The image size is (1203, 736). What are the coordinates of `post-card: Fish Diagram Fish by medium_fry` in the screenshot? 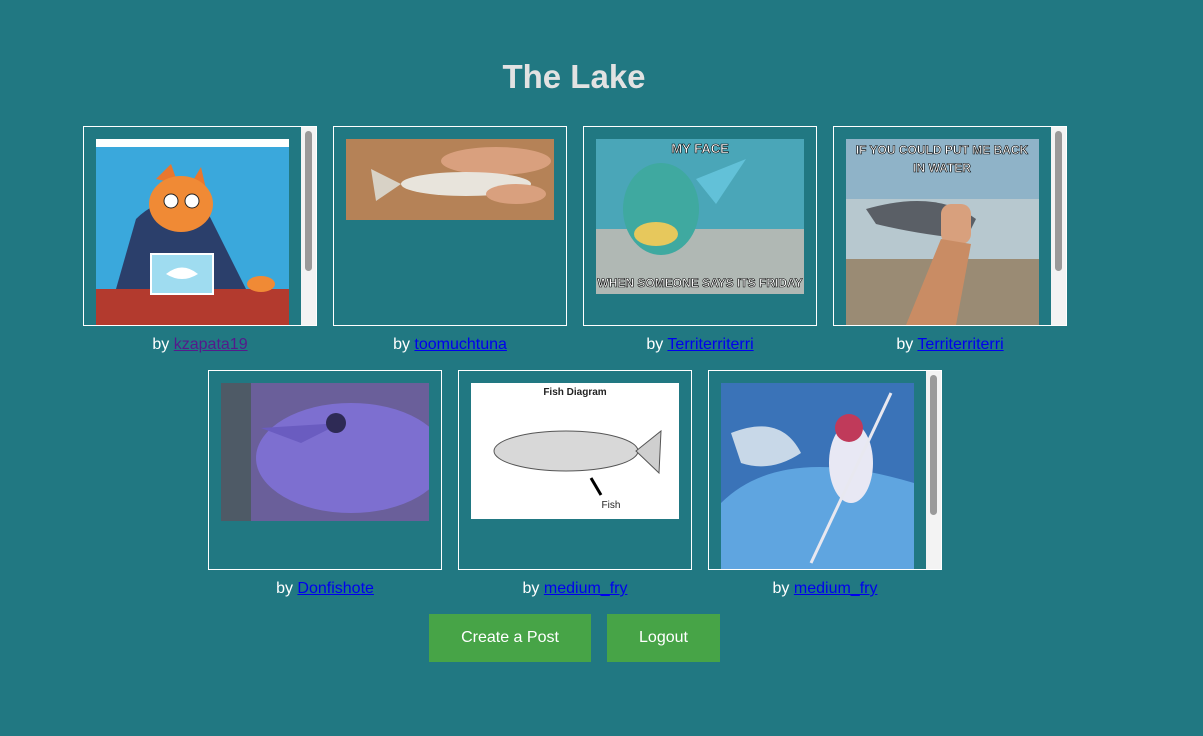 It's located at (575, 484).